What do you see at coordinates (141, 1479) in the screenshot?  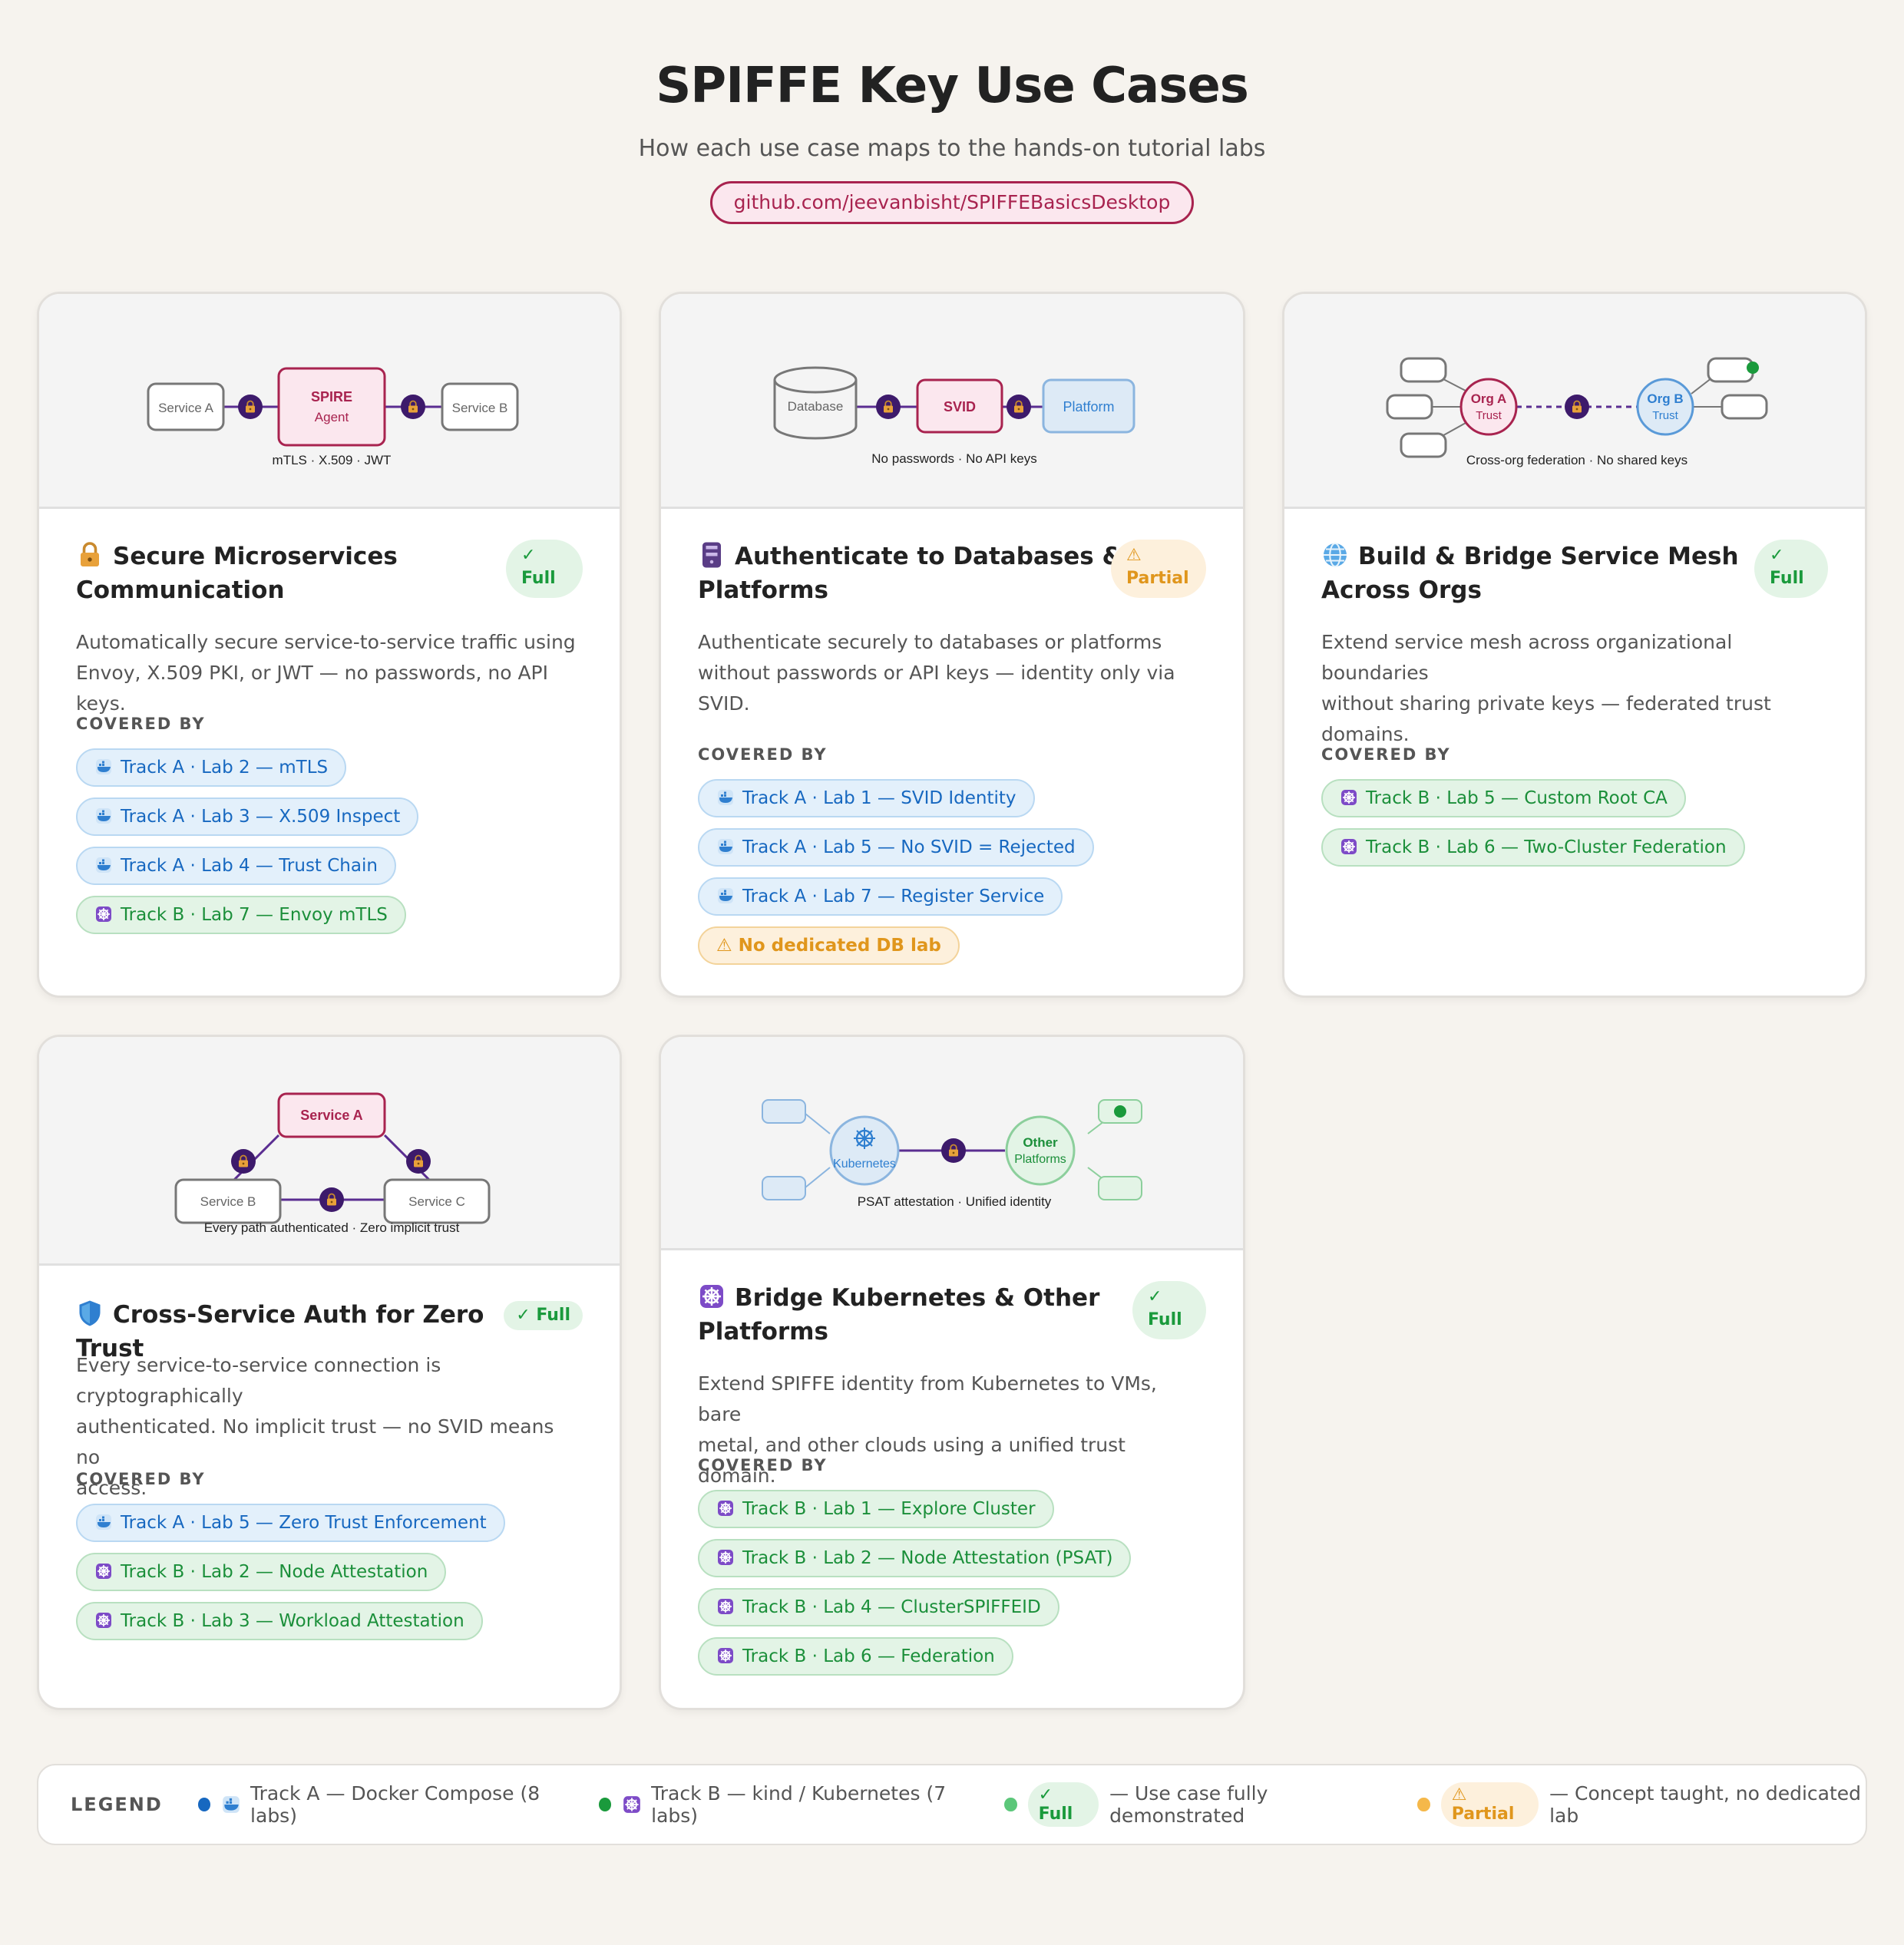 I see `covered-by-label: COVERED BY` at bounding box center [141, 1479].